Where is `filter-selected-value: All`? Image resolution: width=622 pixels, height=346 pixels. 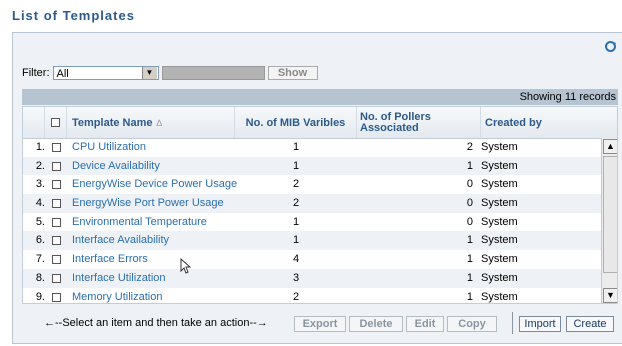 filter-selected-value: All is located at coordinates (62, 74).